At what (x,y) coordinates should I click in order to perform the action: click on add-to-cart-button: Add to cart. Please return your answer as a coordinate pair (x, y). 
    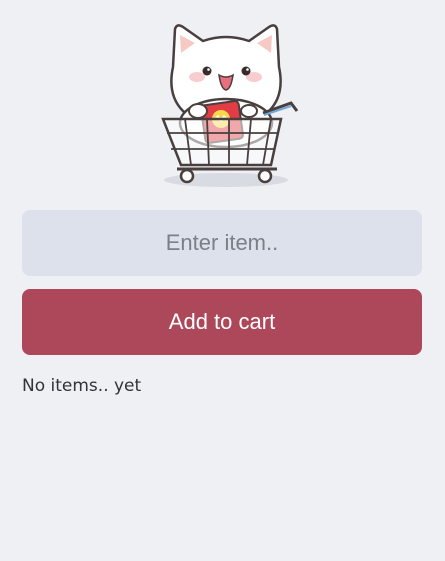
    Looking at the image, I should click on (222, 322).